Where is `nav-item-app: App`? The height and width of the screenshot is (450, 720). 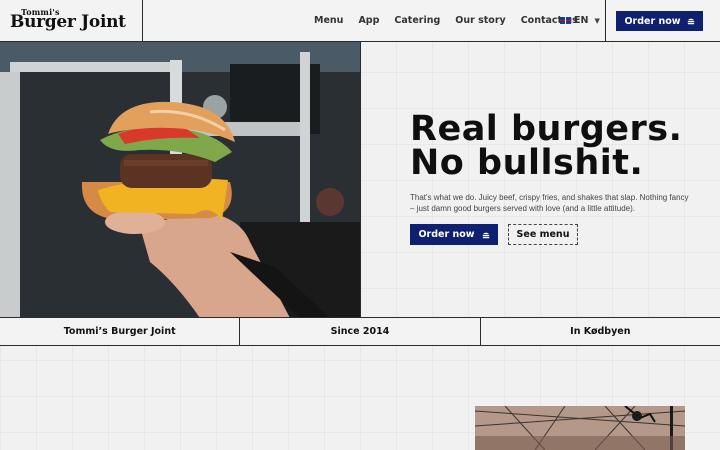 nav-item-app: App is located at coordinates (368, 20).